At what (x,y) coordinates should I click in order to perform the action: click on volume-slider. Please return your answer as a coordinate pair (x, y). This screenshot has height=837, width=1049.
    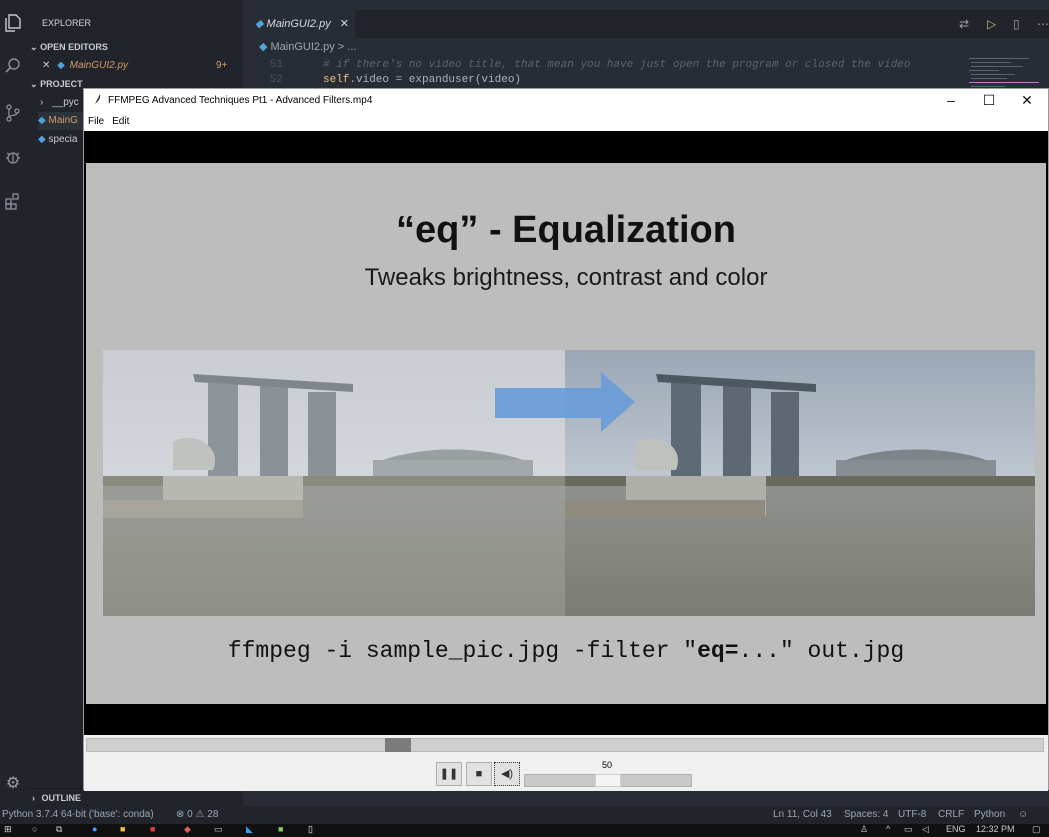
    Looking at the image, I should click on (608, 780).